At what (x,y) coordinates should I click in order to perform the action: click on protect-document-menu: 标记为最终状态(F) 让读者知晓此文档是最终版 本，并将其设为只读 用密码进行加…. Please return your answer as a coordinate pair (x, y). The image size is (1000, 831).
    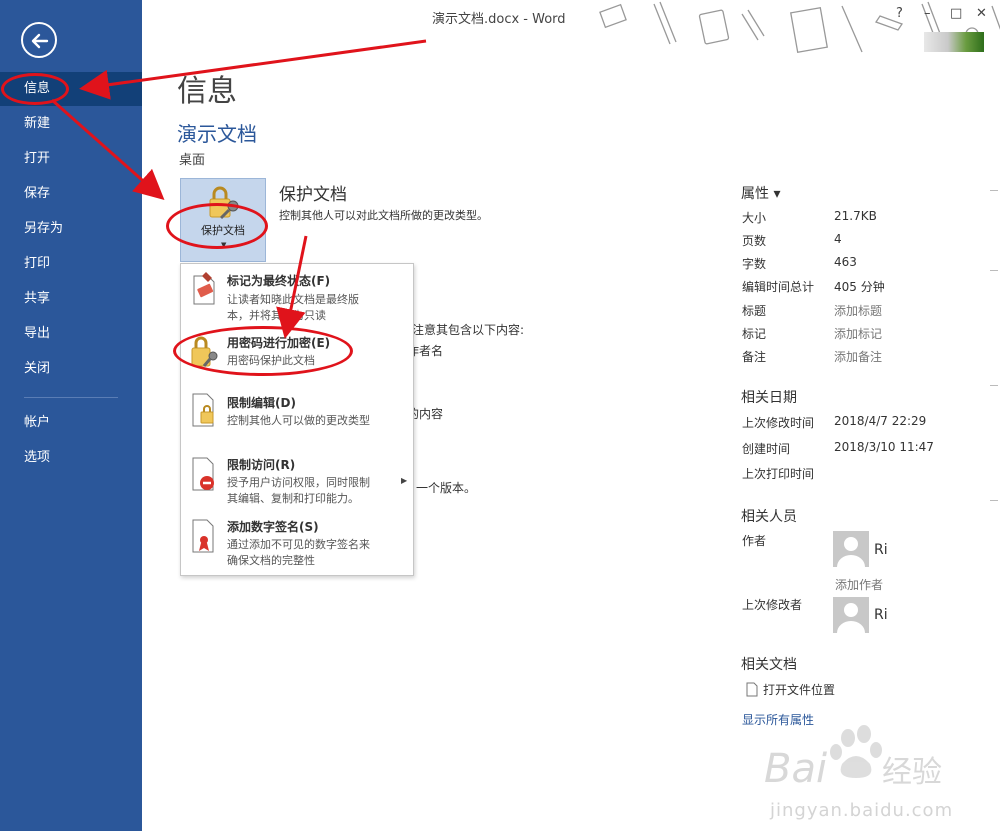
    Looking at the image, I should click on (297, 419).